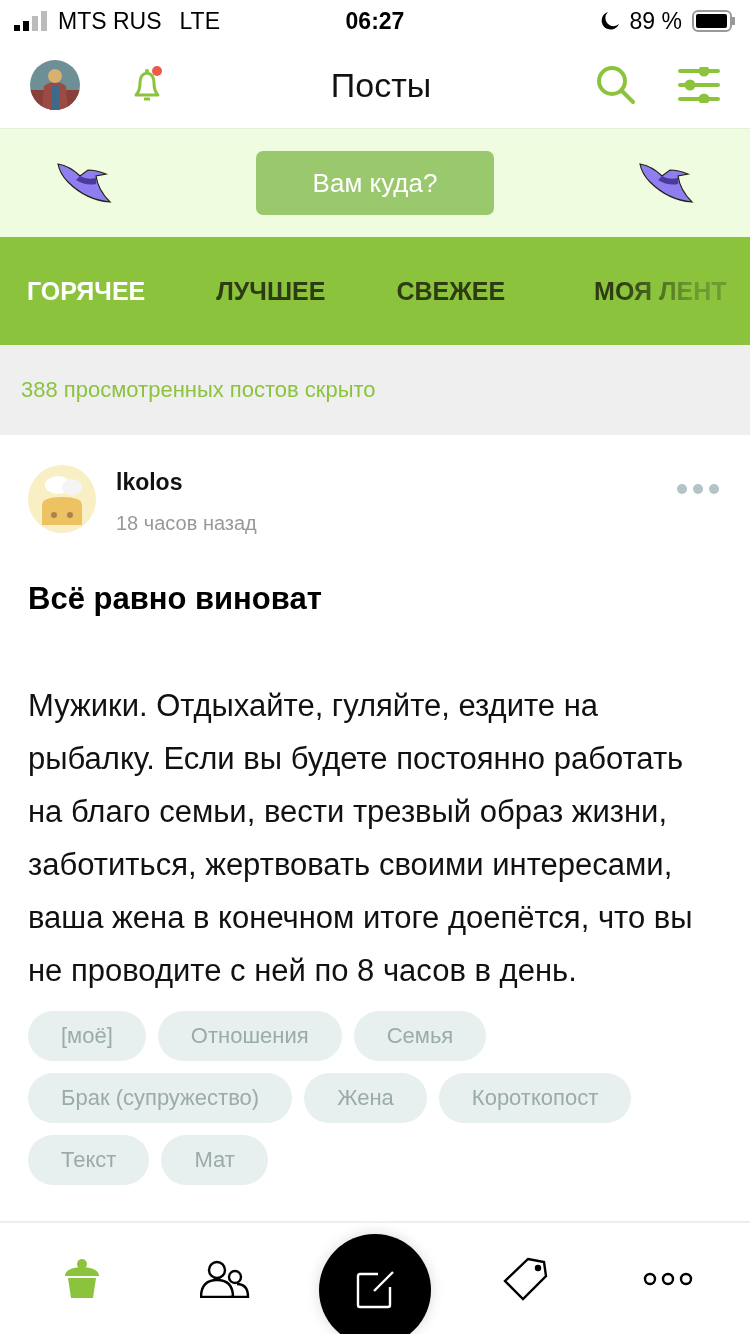 This screenshot has width=750, height=1334. Describe the element at coordinates (375, 390) in the screenshot. I see `hidden-posts-notice: 388 просмотренных постов скрыто` at that location.